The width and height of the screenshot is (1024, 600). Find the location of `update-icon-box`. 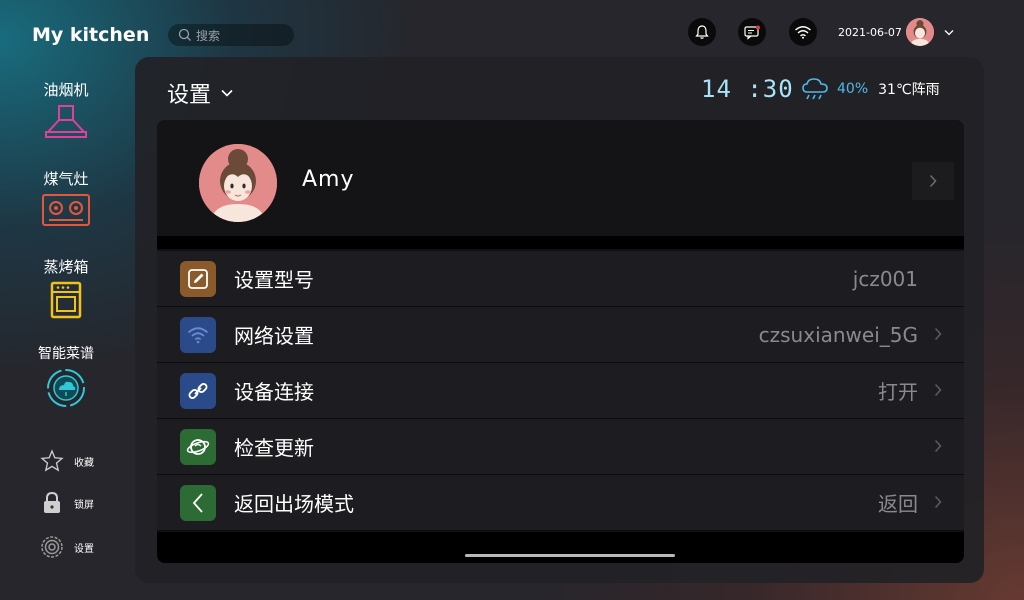

update-icon-box is located at coordinates (198, 447).